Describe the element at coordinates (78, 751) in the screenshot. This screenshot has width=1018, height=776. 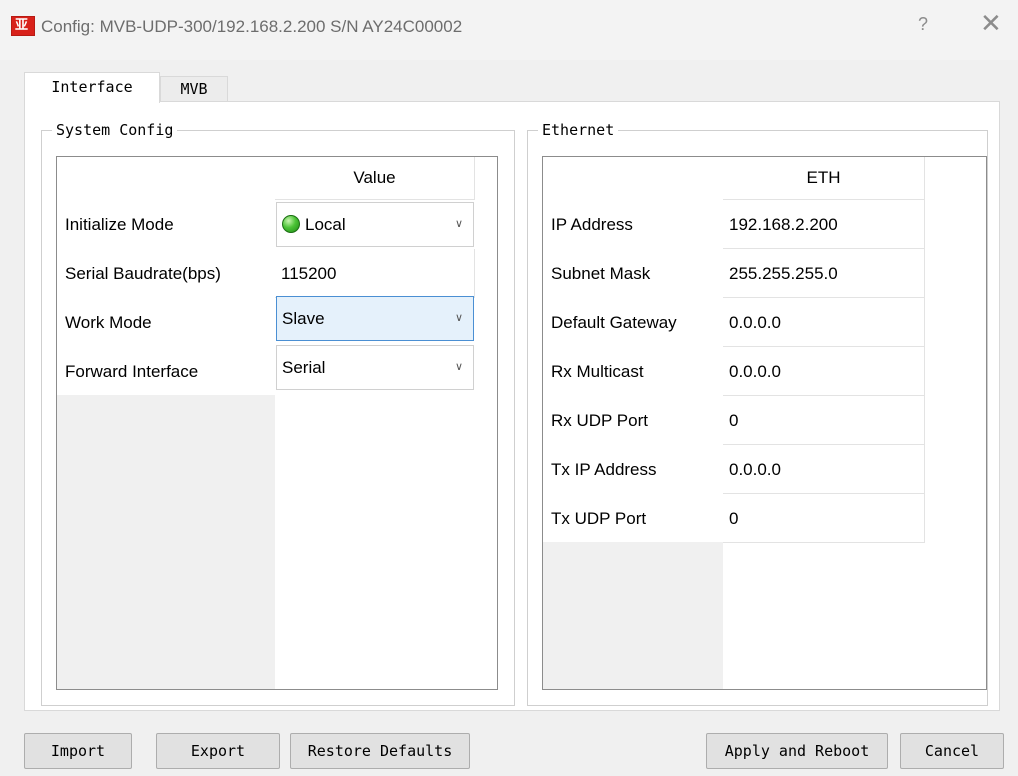
I see `import-button: Import` at that location.